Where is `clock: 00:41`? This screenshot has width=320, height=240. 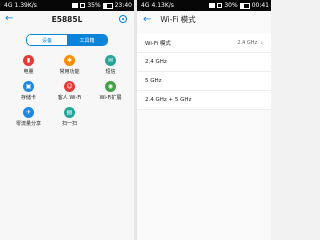
clock: 00:41 is located at coordinates (260, 5).